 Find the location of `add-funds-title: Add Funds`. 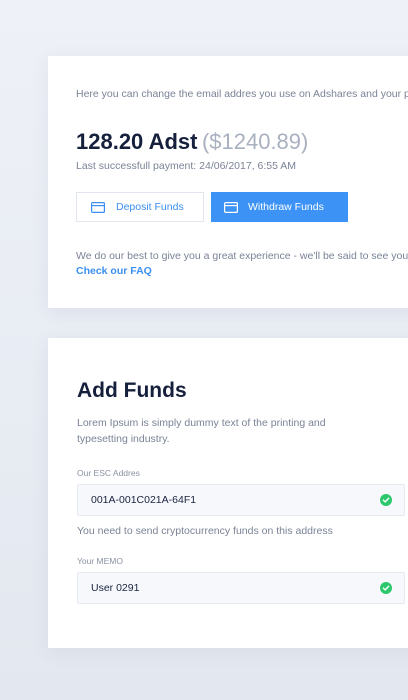

add-funds-title: Add Funds is located at coordinates (132, 390).